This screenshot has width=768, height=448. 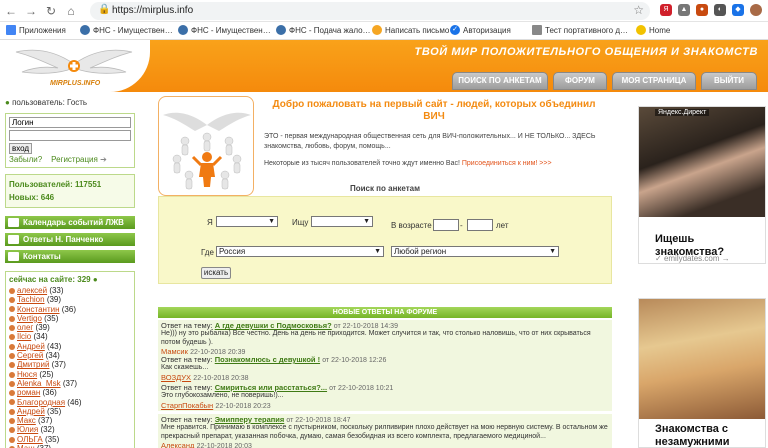 What do you see at coordinates (720, 10) in the screenshot?
I see `extension-icon: ◐` at bounding box center [720, 10].